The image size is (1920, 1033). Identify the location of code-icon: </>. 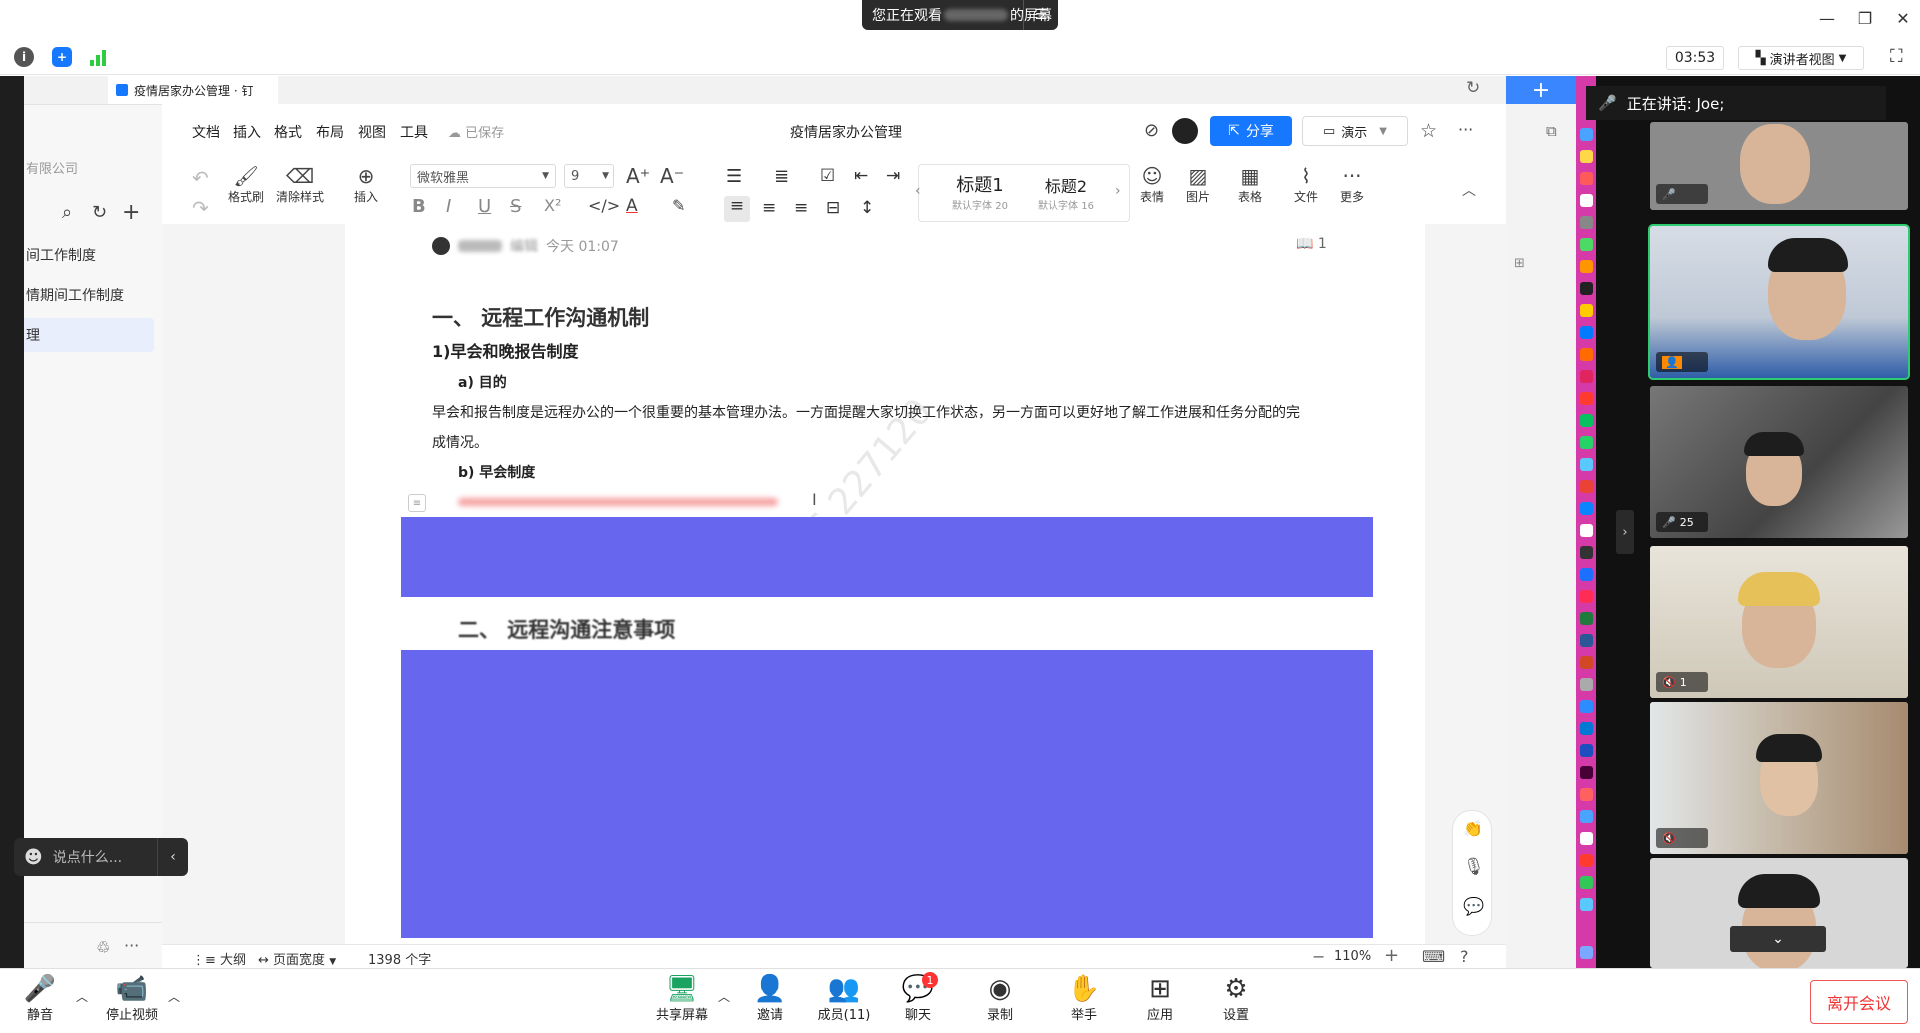
(604, 205).